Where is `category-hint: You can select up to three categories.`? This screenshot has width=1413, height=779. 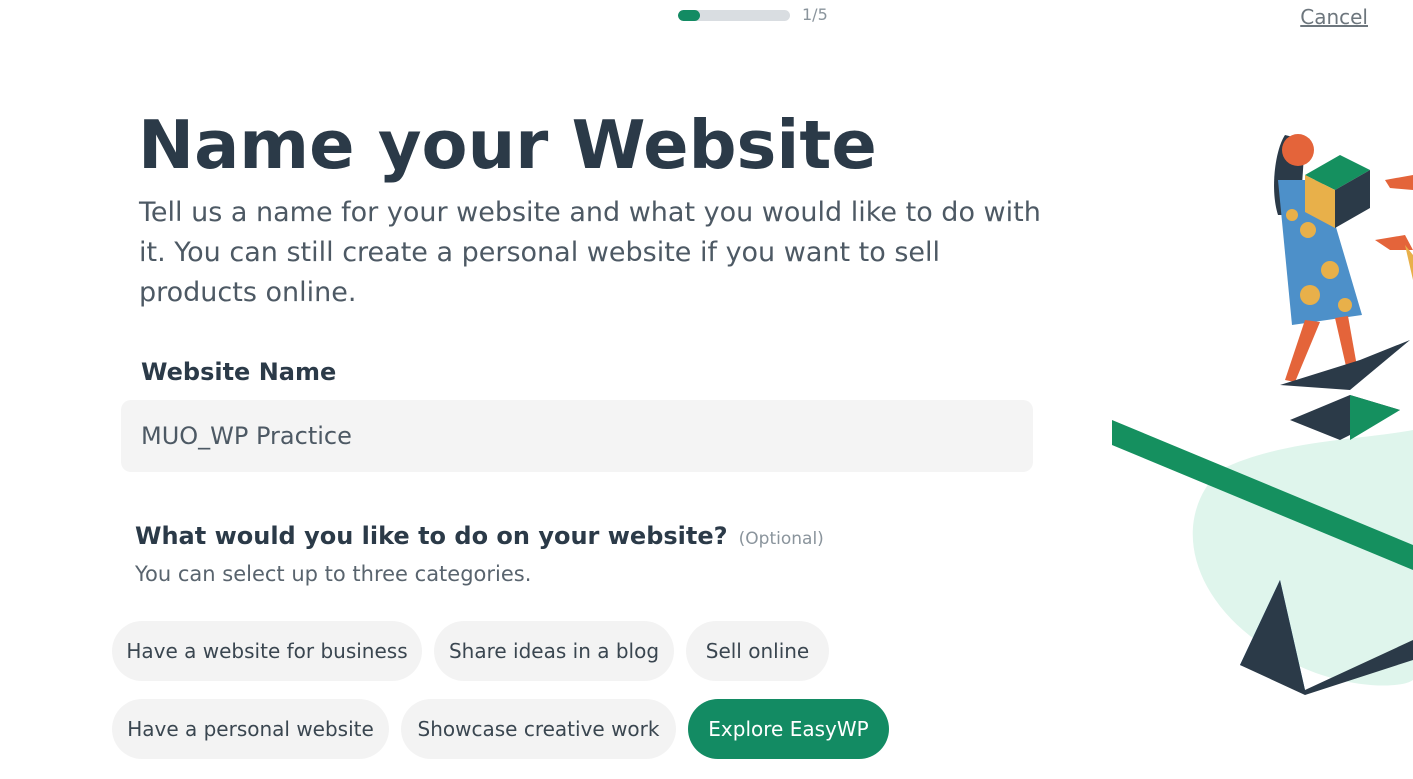 category-hint: You can select up to three categories. is located at coordinates (333, 574).